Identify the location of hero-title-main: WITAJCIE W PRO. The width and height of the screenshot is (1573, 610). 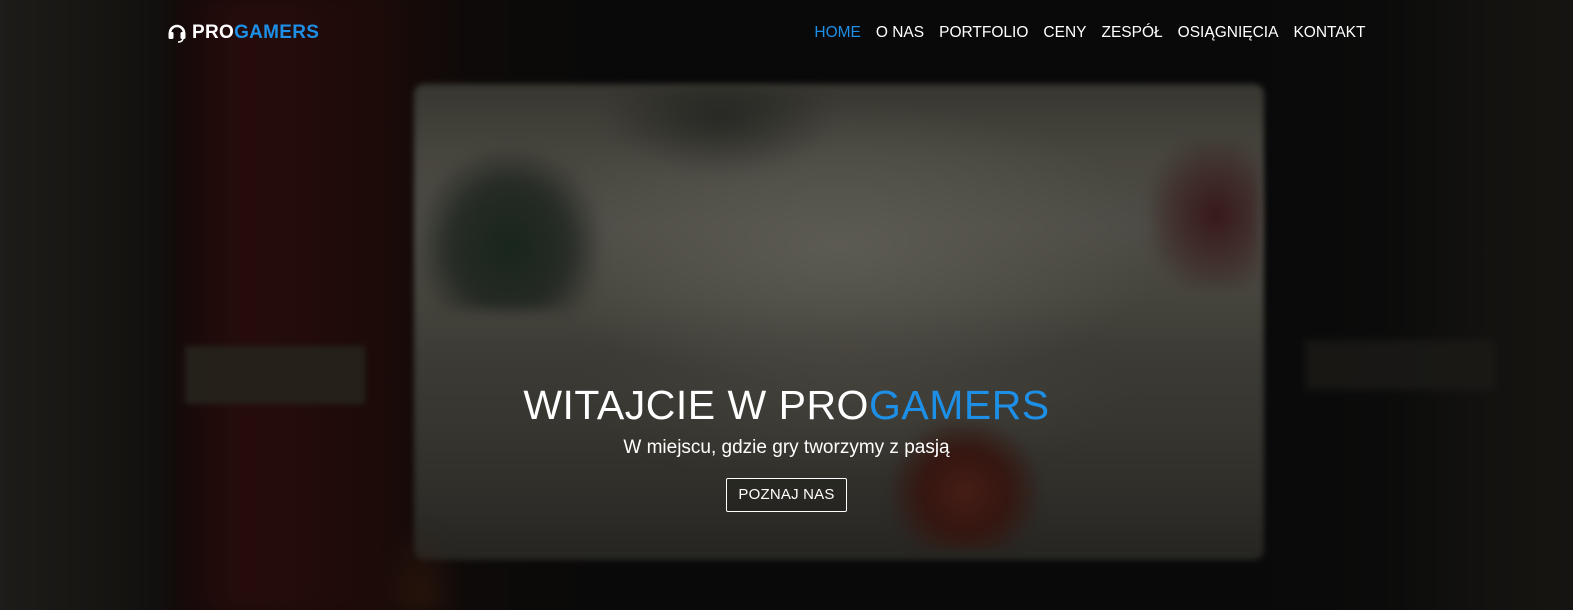
(696, 405).